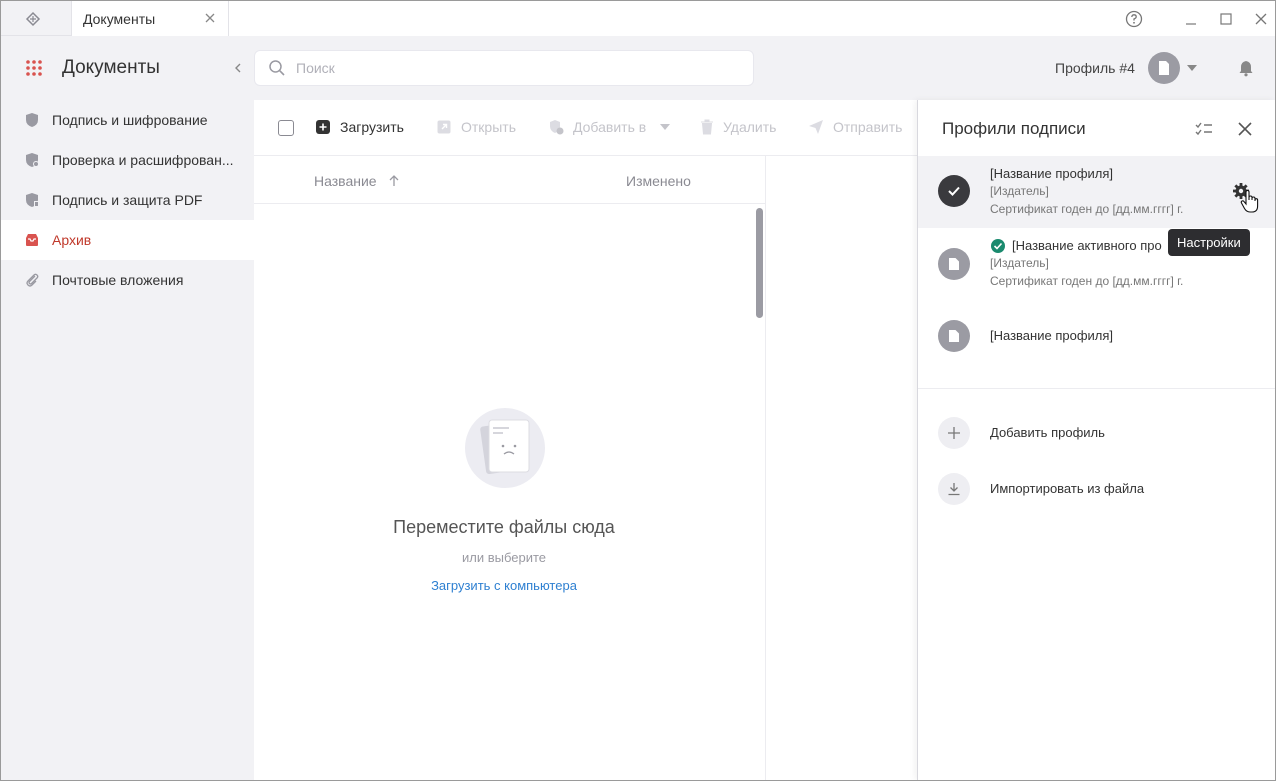 The width and height of the screenshot is (1276, 781). Describe the element at coordinates (1134, 19) in the screenshot. I see `help-icon` at that location.